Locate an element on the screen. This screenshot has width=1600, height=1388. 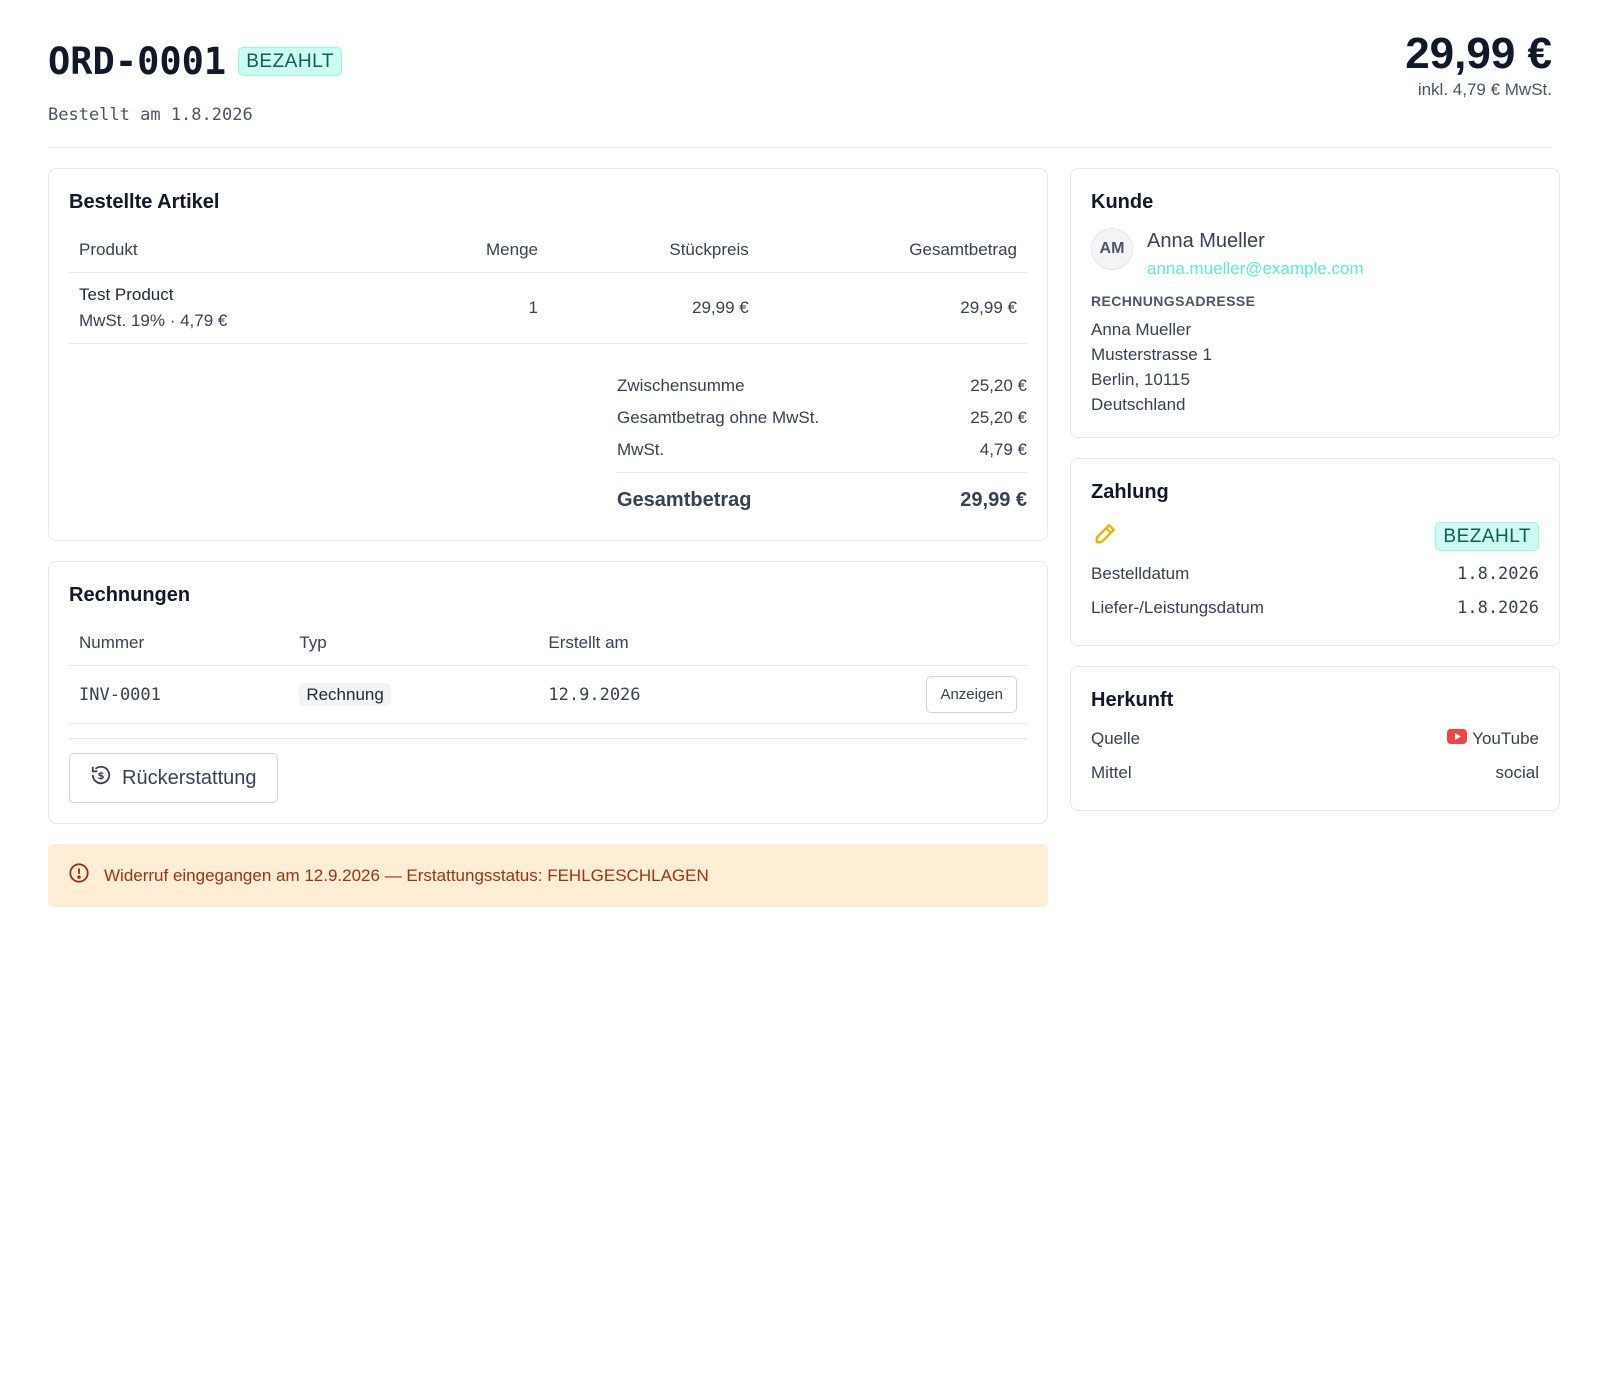
grand-total-row: Gesamtbetrag 29,99 € is located at coordinates (822, 496).